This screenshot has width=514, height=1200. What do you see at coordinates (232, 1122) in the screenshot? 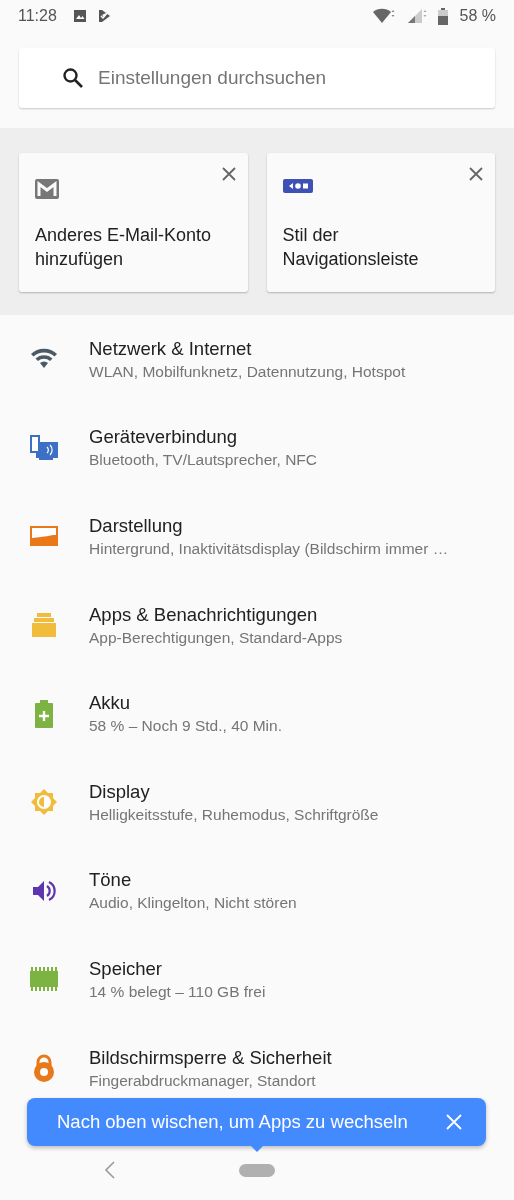
I see `toast-text: Nach oben wischen, um Apps zu wechseln` at bounding box center [232, 1122].